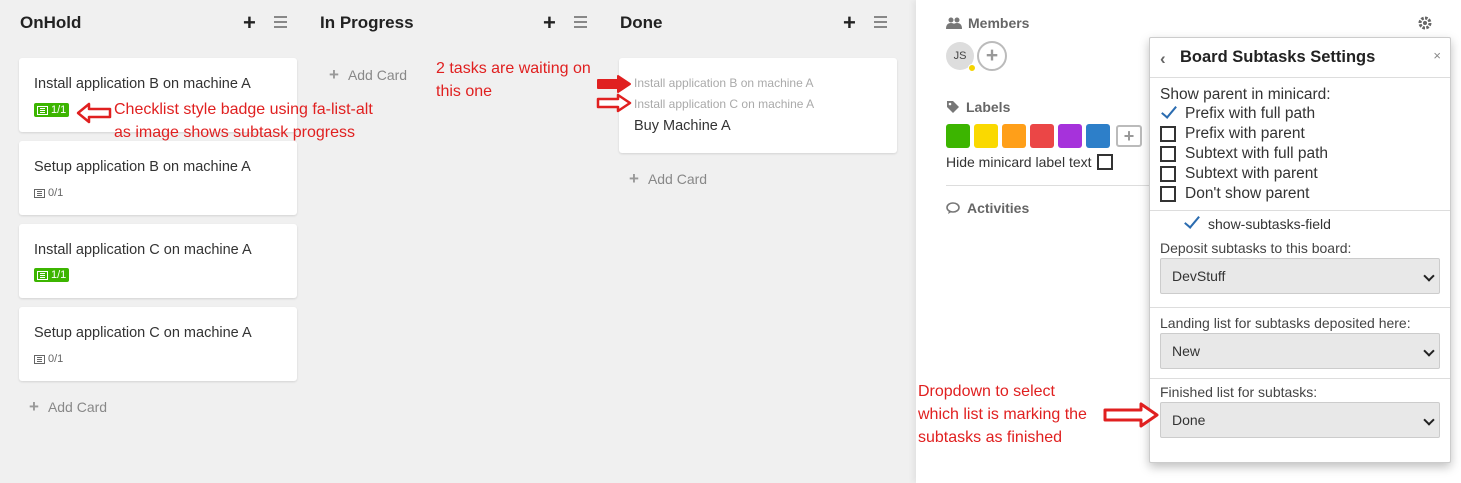  Describe the element at coordinates (1300, 276) in the screenshot. I see `deposit-board-select: DevStuff` at that location.